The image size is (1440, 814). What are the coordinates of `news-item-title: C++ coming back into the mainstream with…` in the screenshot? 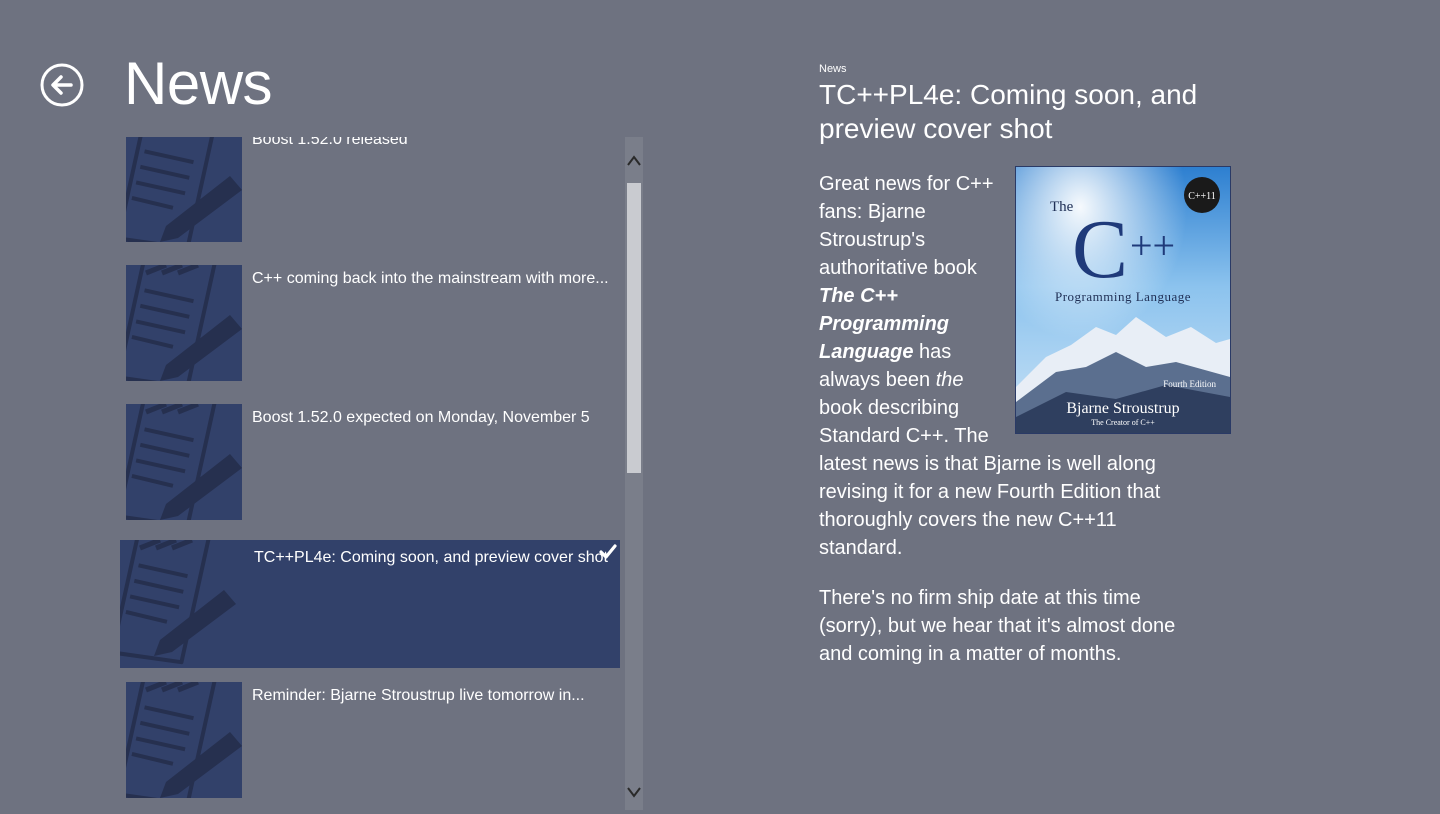 It's located at (430, 278).